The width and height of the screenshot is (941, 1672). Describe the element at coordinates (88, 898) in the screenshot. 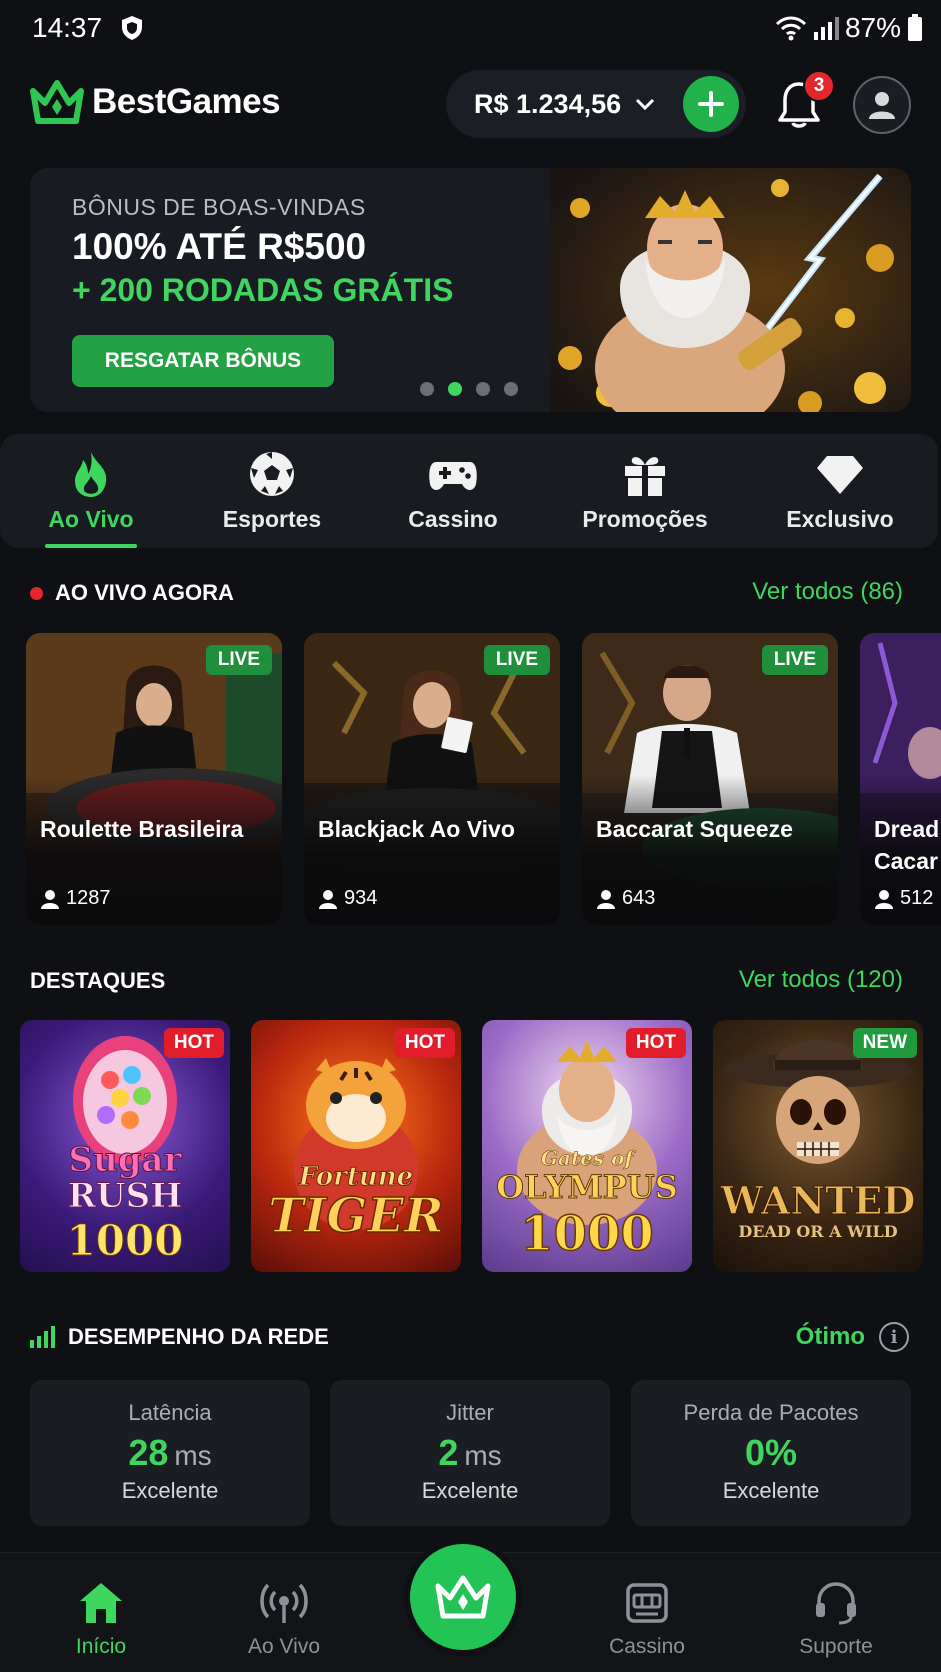

I see `viewer-count-value: 1287` at that location.